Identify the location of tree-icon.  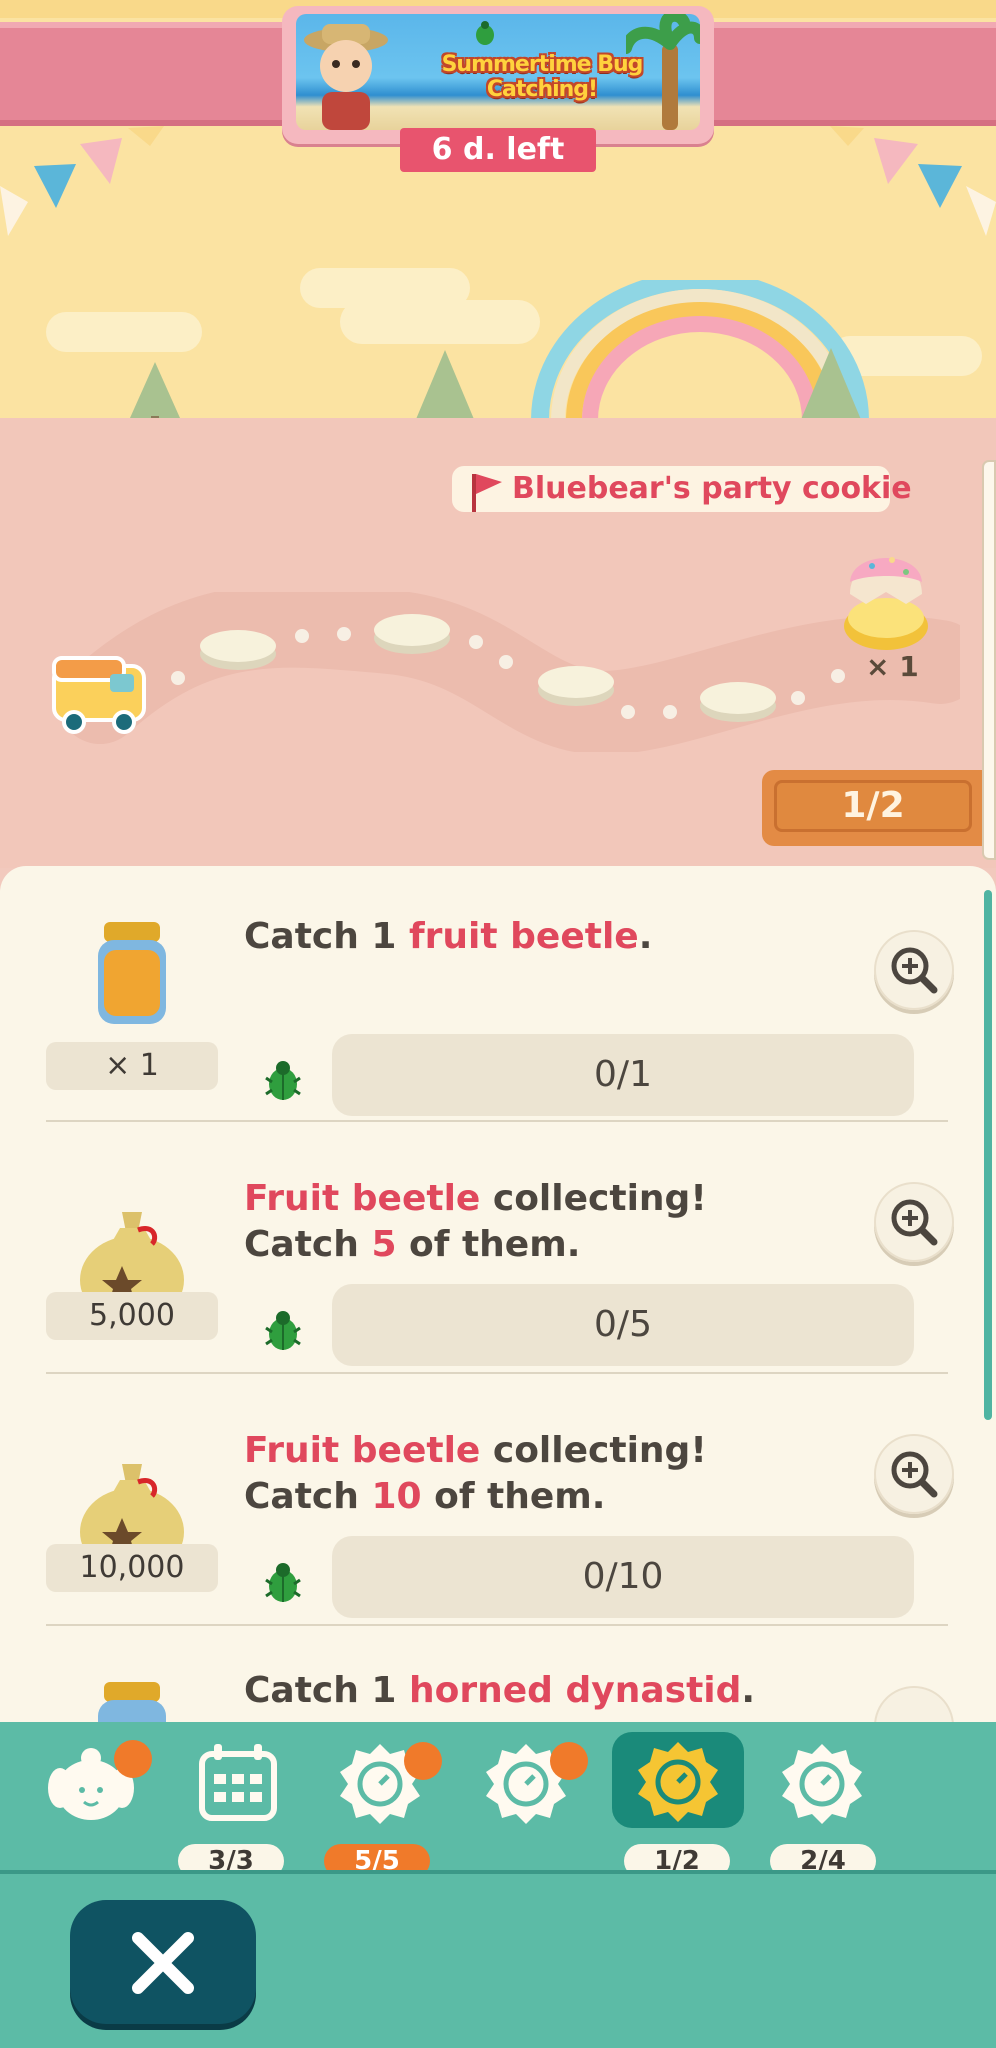
(155, 394).